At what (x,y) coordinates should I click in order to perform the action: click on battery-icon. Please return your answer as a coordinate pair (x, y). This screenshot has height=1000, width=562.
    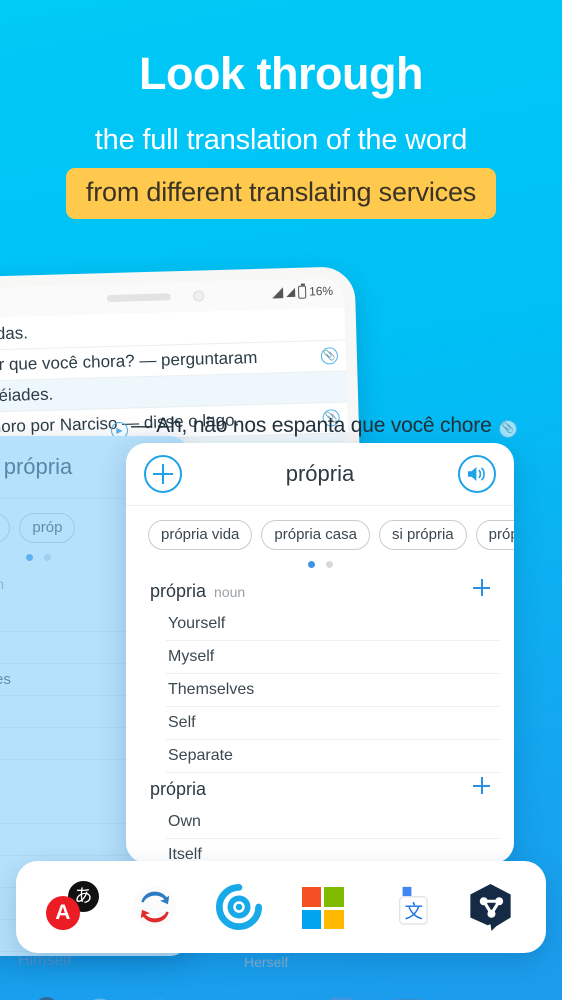
    Looking at the image, I should click on (302, 292).